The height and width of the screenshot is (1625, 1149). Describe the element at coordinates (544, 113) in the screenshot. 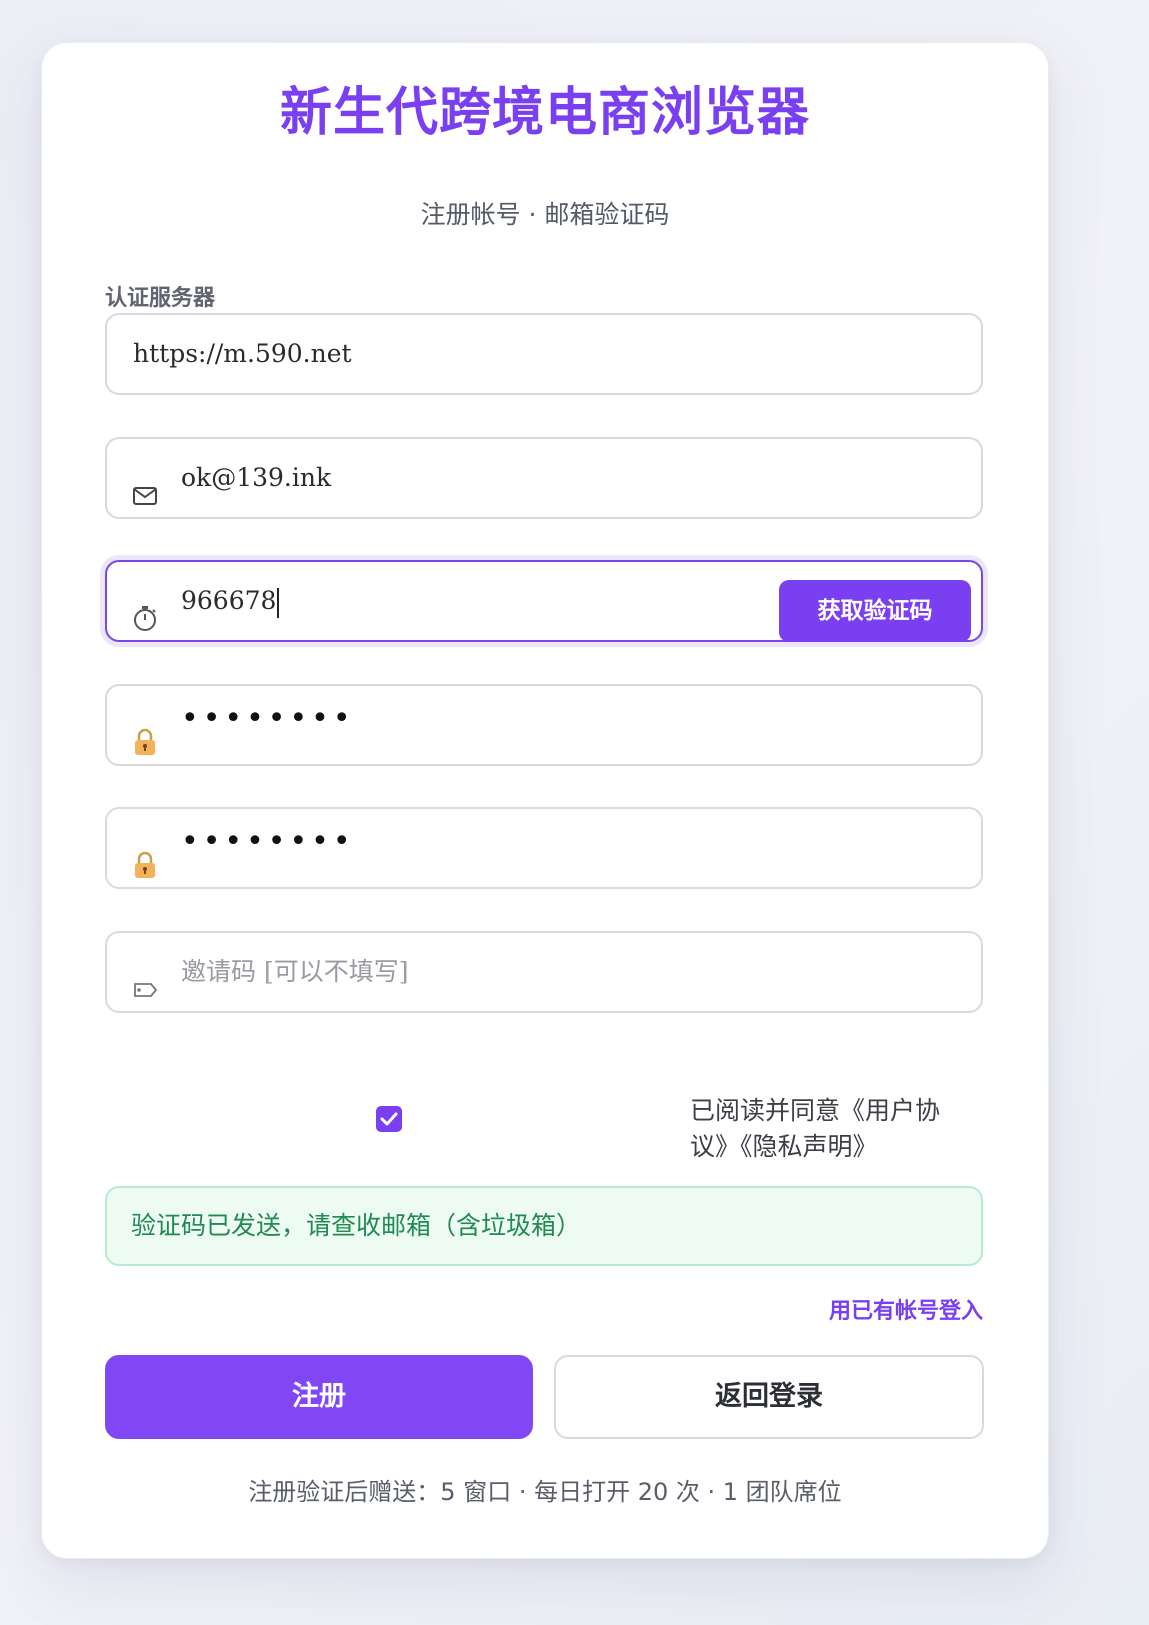

I see `page-title: 新生代跨境电商浏览器` at that location.